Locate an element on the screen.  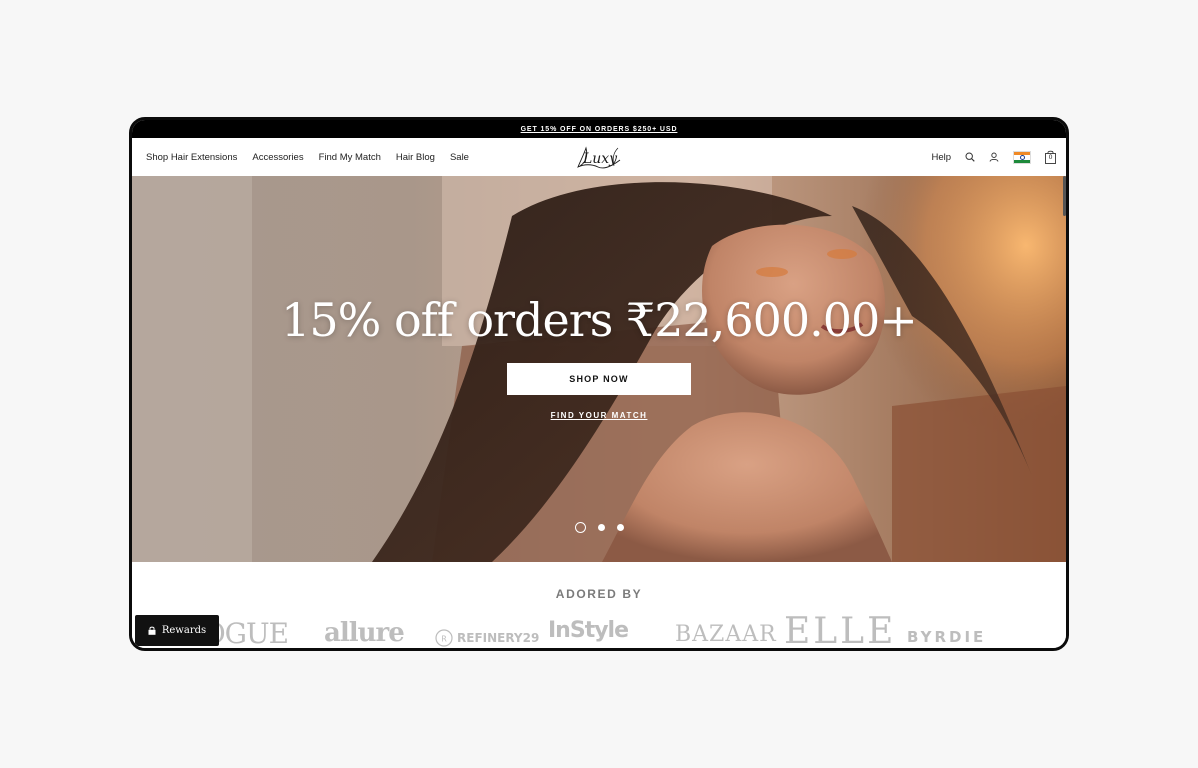
brand-logo-allure: allure is located at coordinates (364, 633).